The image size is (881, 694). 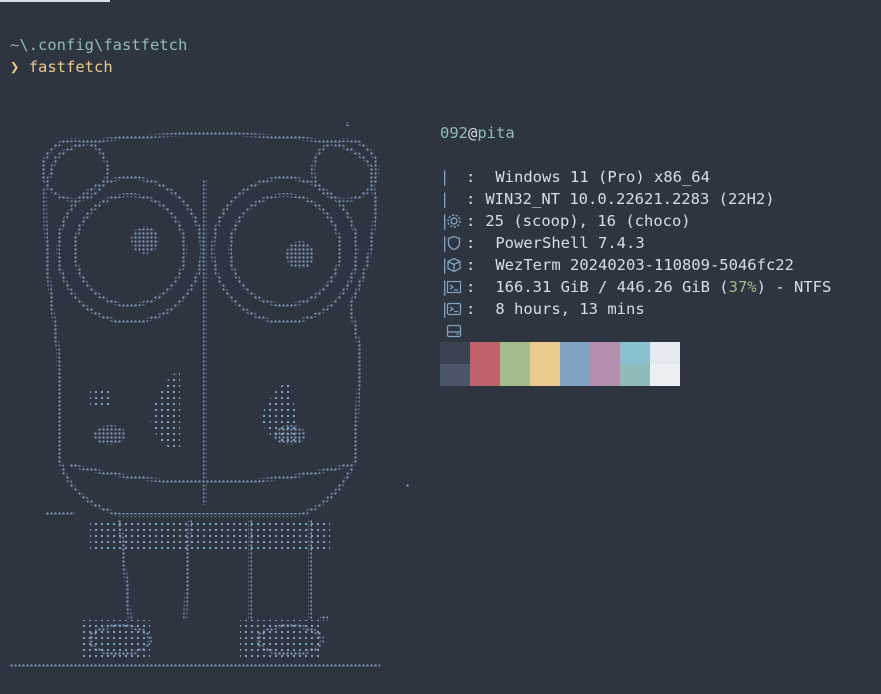 What do you see at coordinates (742, 287) in the screenshot?
I see `disk-percent: 37%` at bounding box center [742, 287].